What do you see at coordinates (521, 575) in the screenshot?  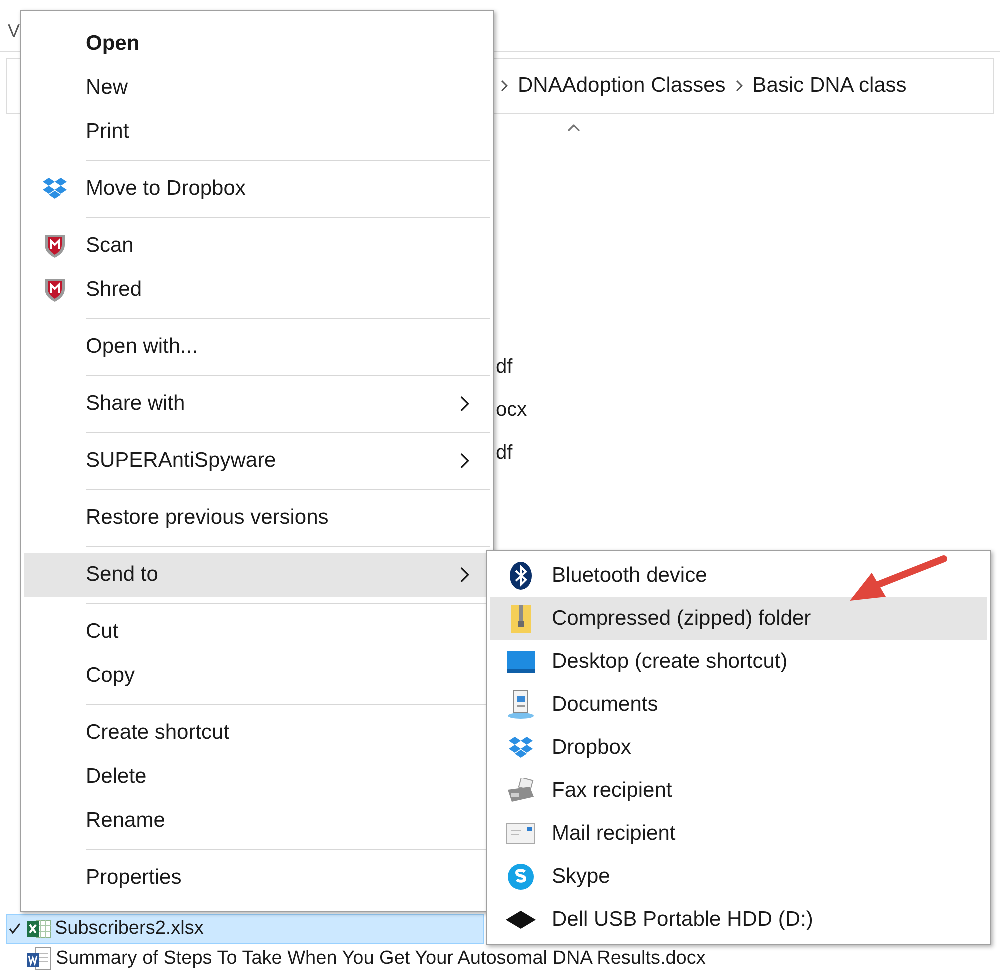 I see `bluetooth-icon` at bounding box center [521, 575].